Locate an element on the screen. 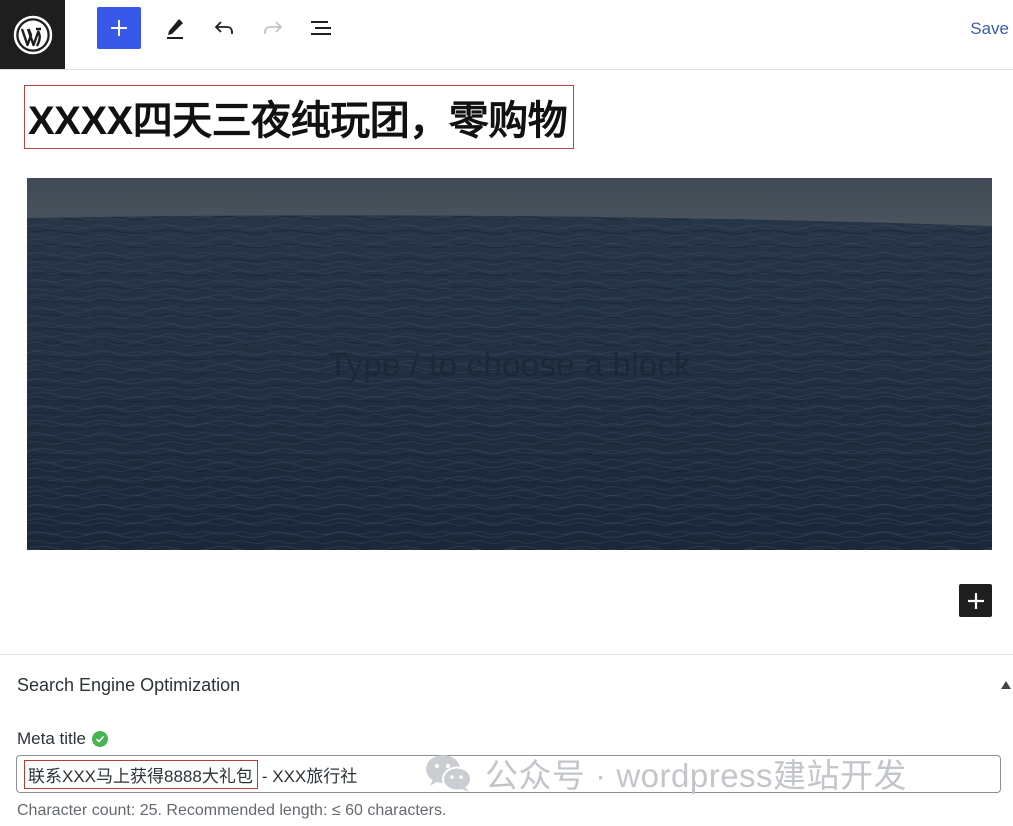 Image resolution: width=1013 pixels, height=826 pixels. tools-button is located at coordinates (175, 28).